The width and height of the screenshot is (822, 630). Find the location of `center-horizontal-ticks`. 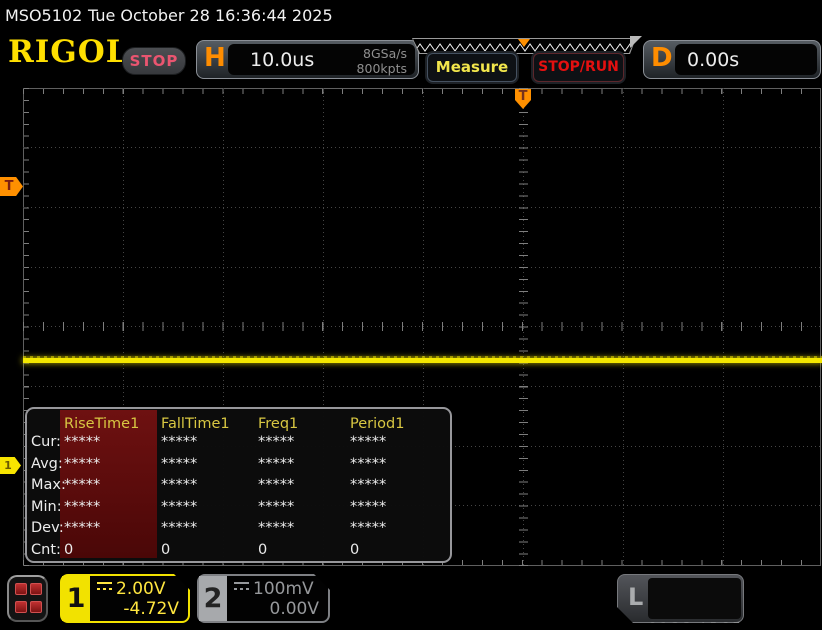

center-horizontal-ticks is located at coordinates (422, 326).